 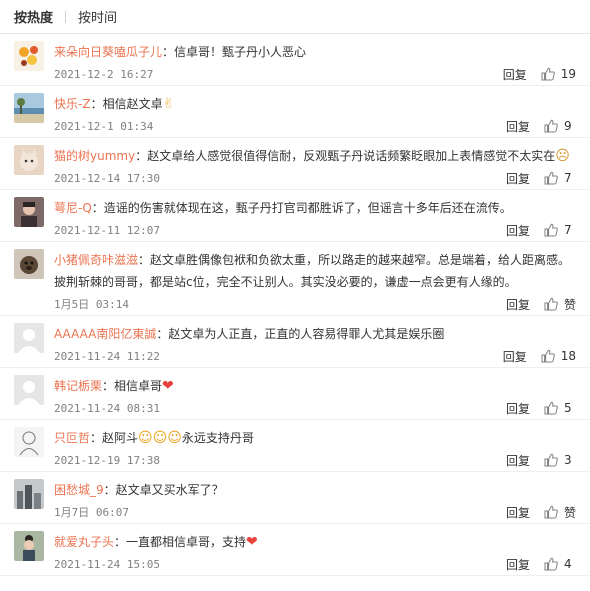 I want to click on like-count: 9, so click(x=568, y=126).